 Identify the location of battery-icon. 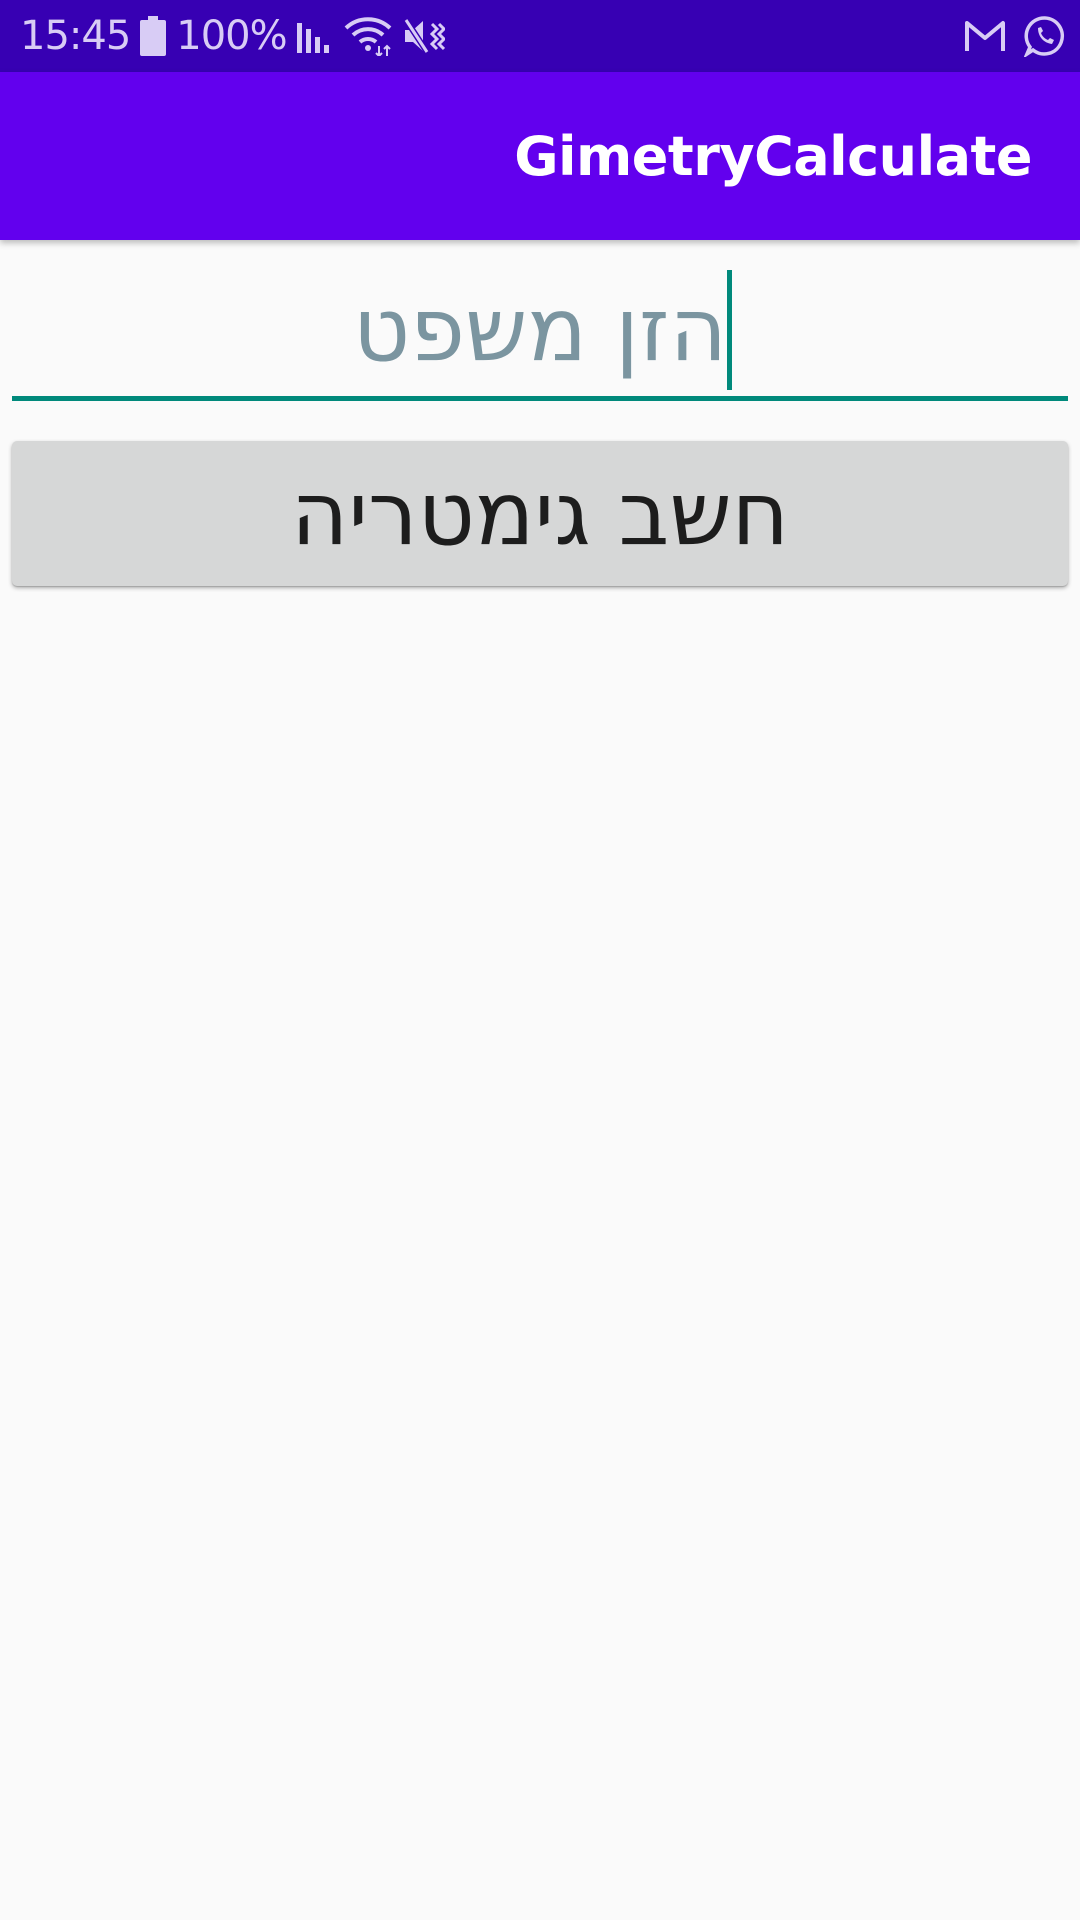
(153, 36).